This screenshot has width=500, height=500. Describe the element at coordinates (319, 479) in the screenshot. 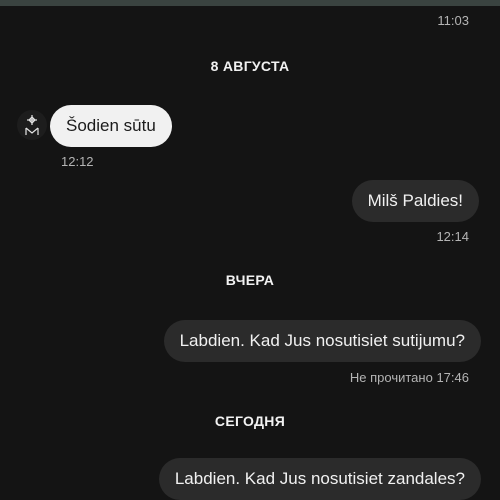

I see `outgoing-message-bubble: Labdien. Kad Jus nosutisiet zandales?` at that location.